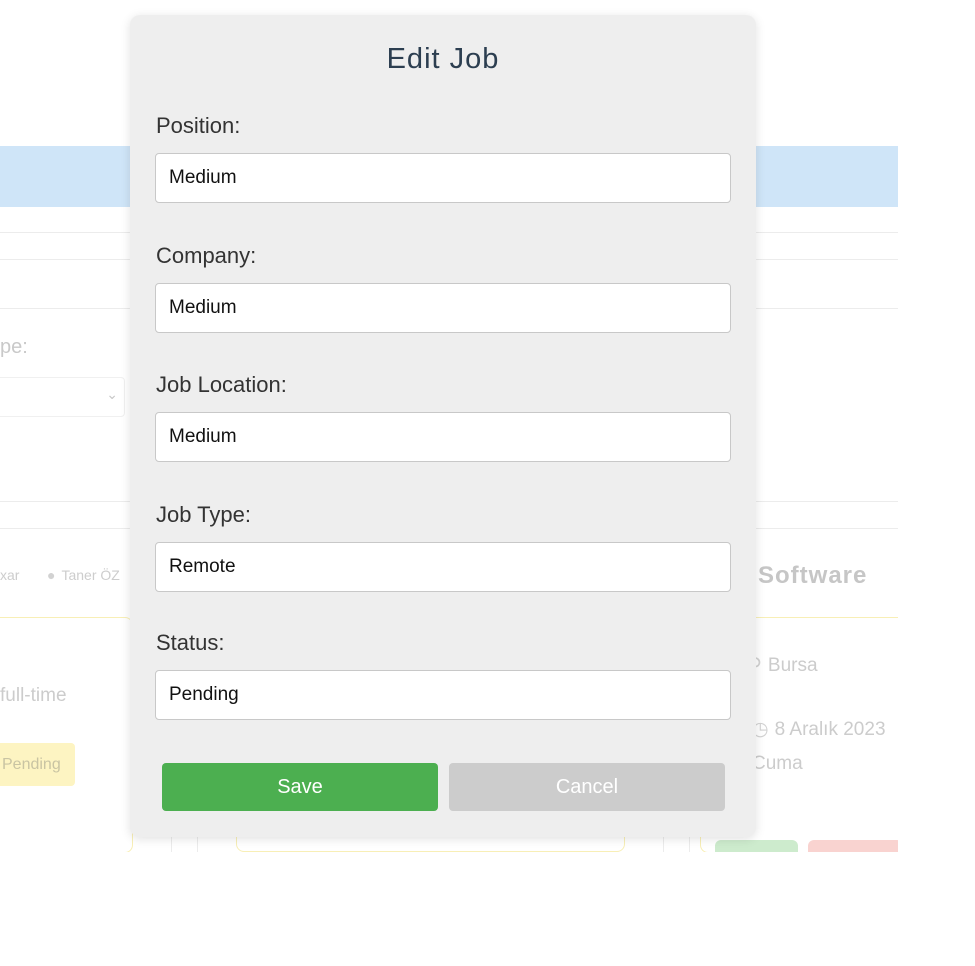 The image size is (975, 966). Describe the element at coordinates (51, 575) in the screenshot. I see `user-icon: ●` at that location.